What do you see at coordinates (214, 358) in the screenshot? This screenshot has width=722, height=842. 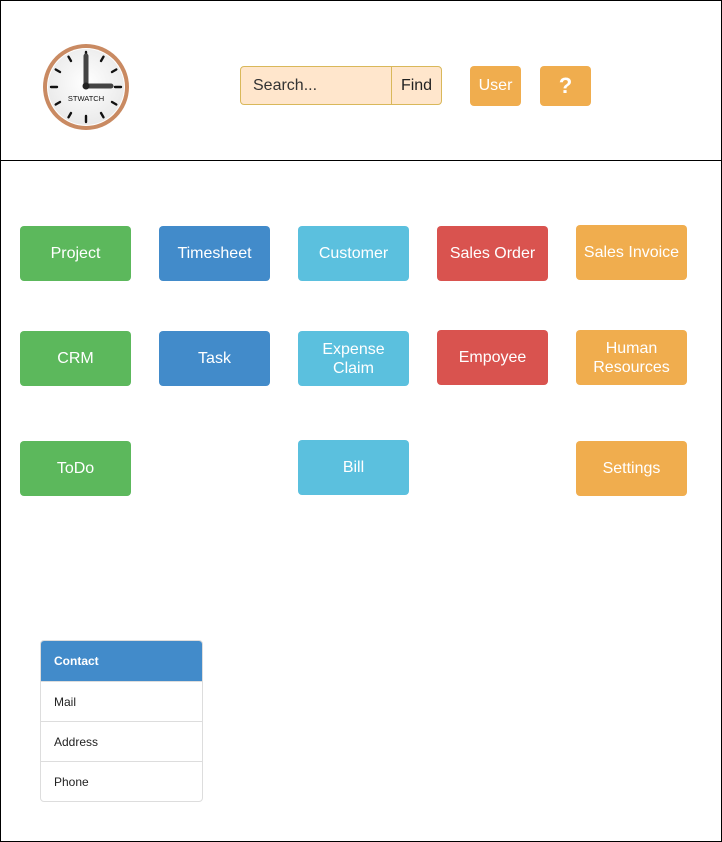 I see `task-tile: Task` at bounding box center [214, 358].